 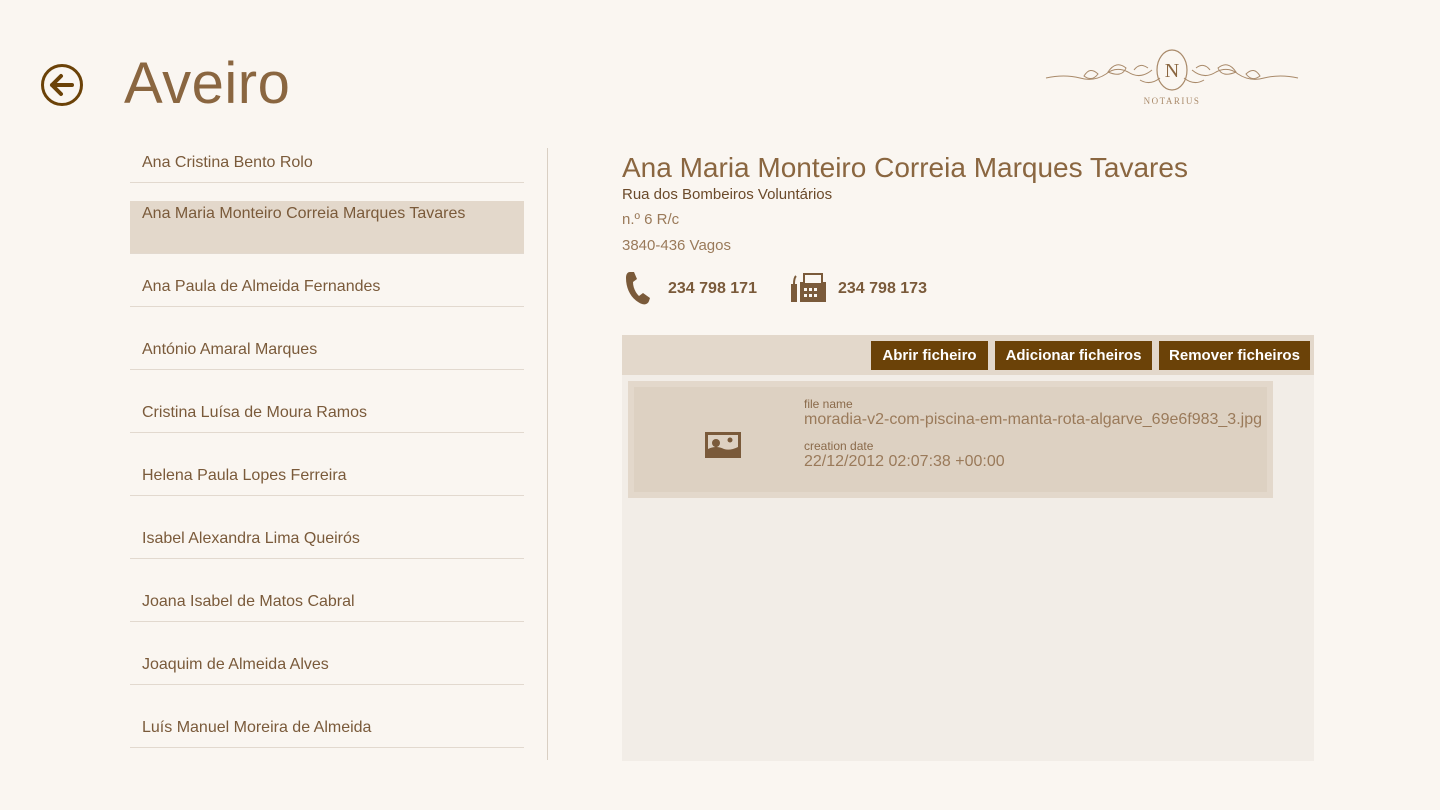 What do you see at coordinates (1172, 101) in the screenshot?
I see `logo-text: NOTARIUS` at bounding box center [1172, 101].